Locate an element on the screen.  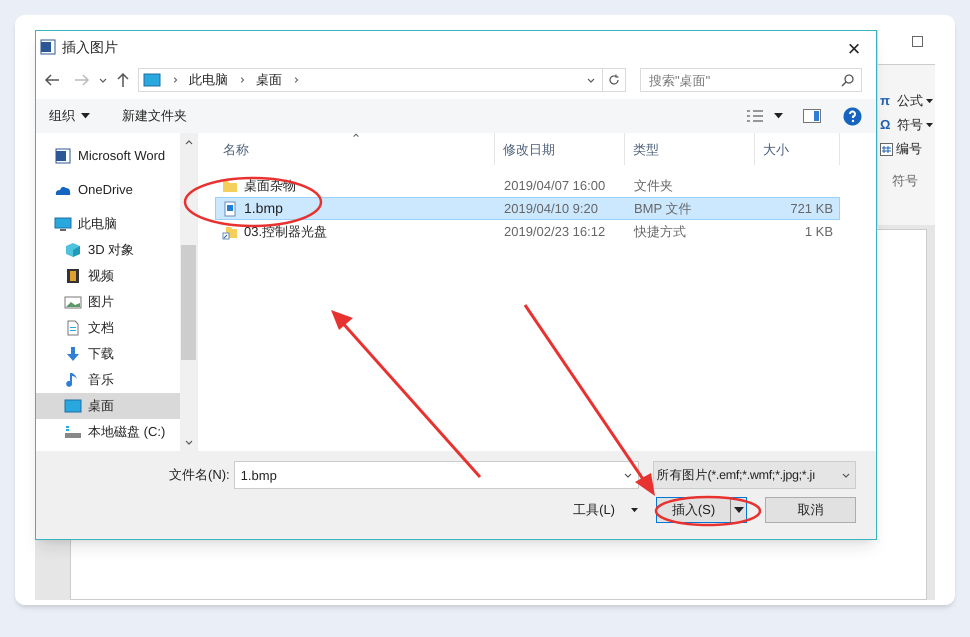
help-icon is located at coordinates (852, 116).